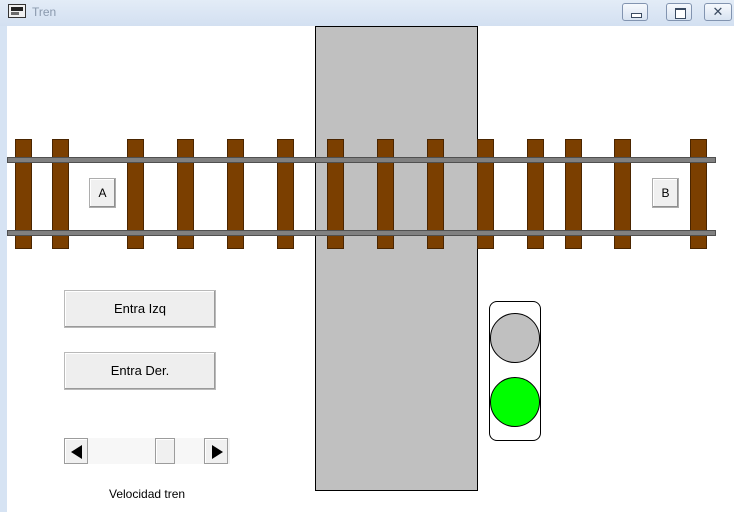  Describe the element at coordinates (665, 193) in the screenshot. I see `b-button: B` at that location.